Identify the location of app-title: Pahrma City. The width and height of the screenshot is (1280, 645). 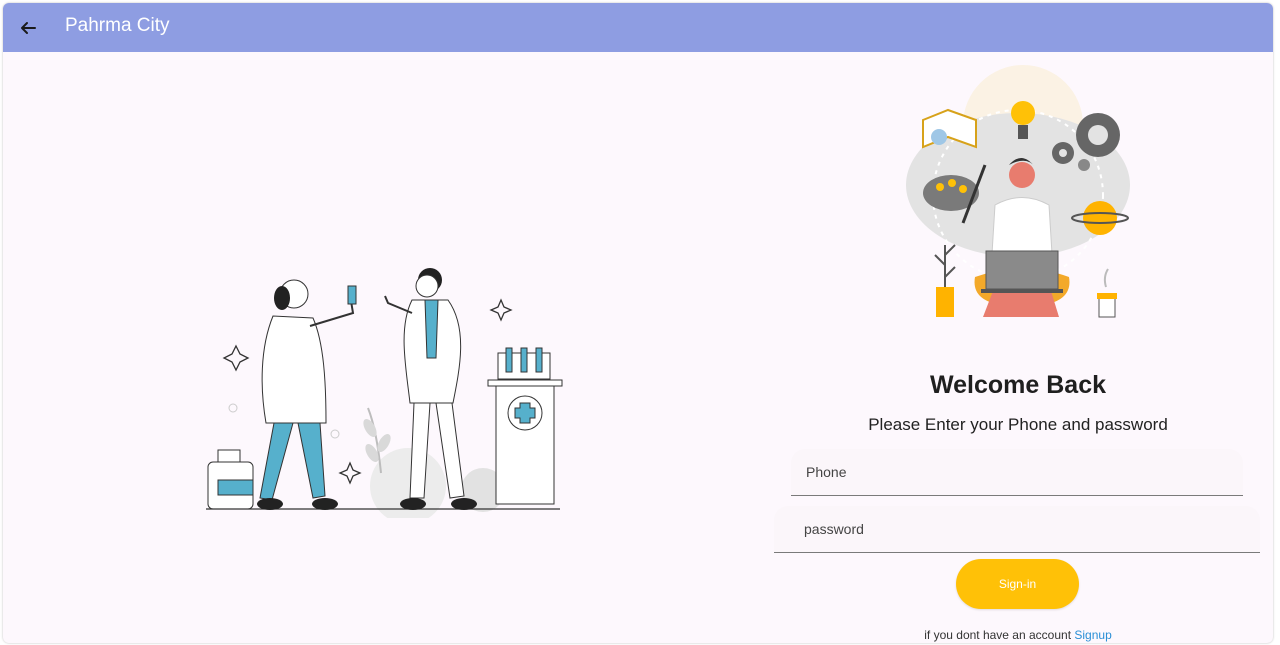
(117, 25).